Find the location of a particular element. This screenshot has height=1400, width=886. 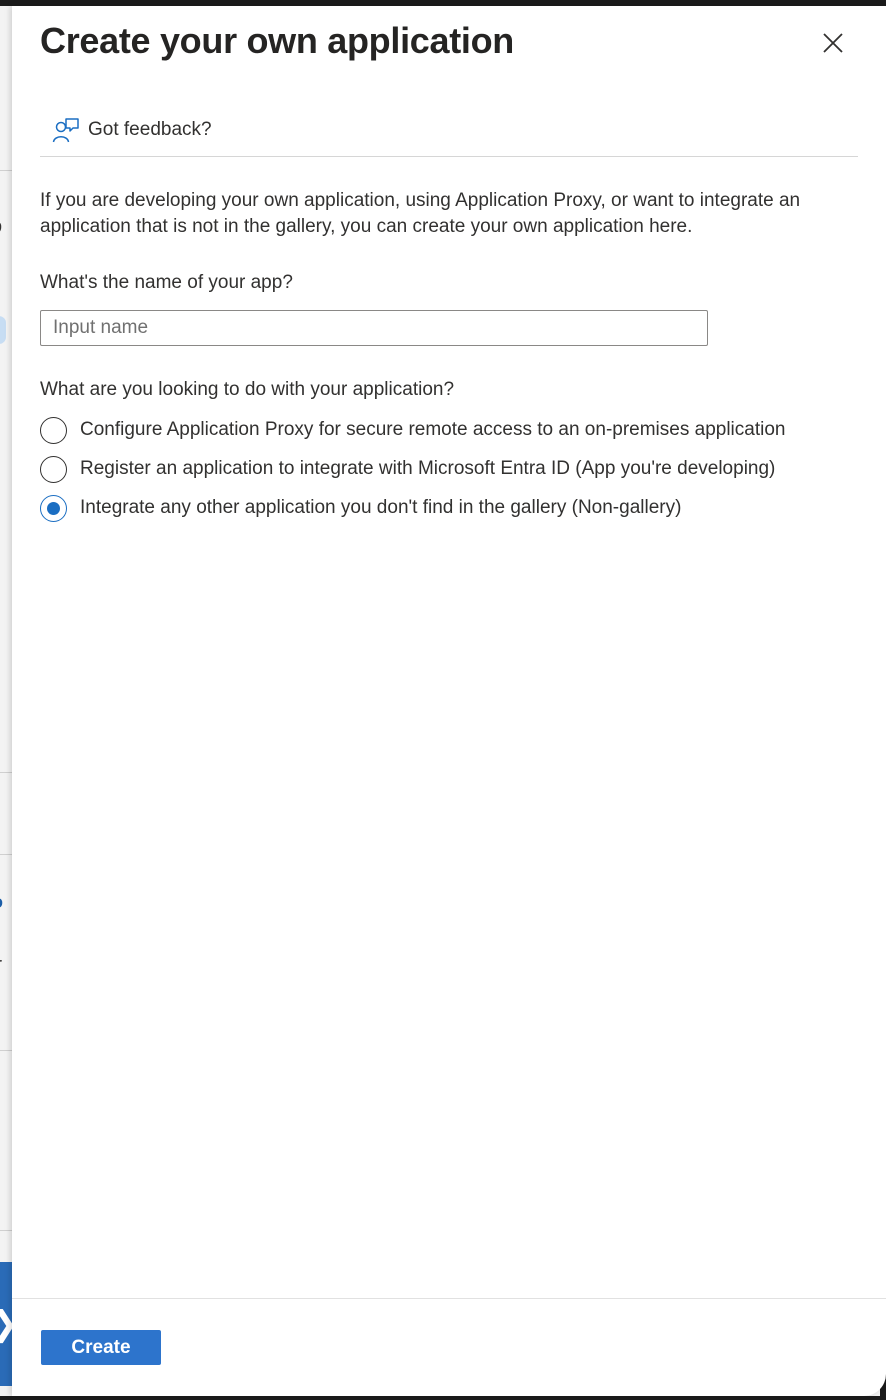

background-arrow-tile: ❯ is located at coordinates (6, 1324).